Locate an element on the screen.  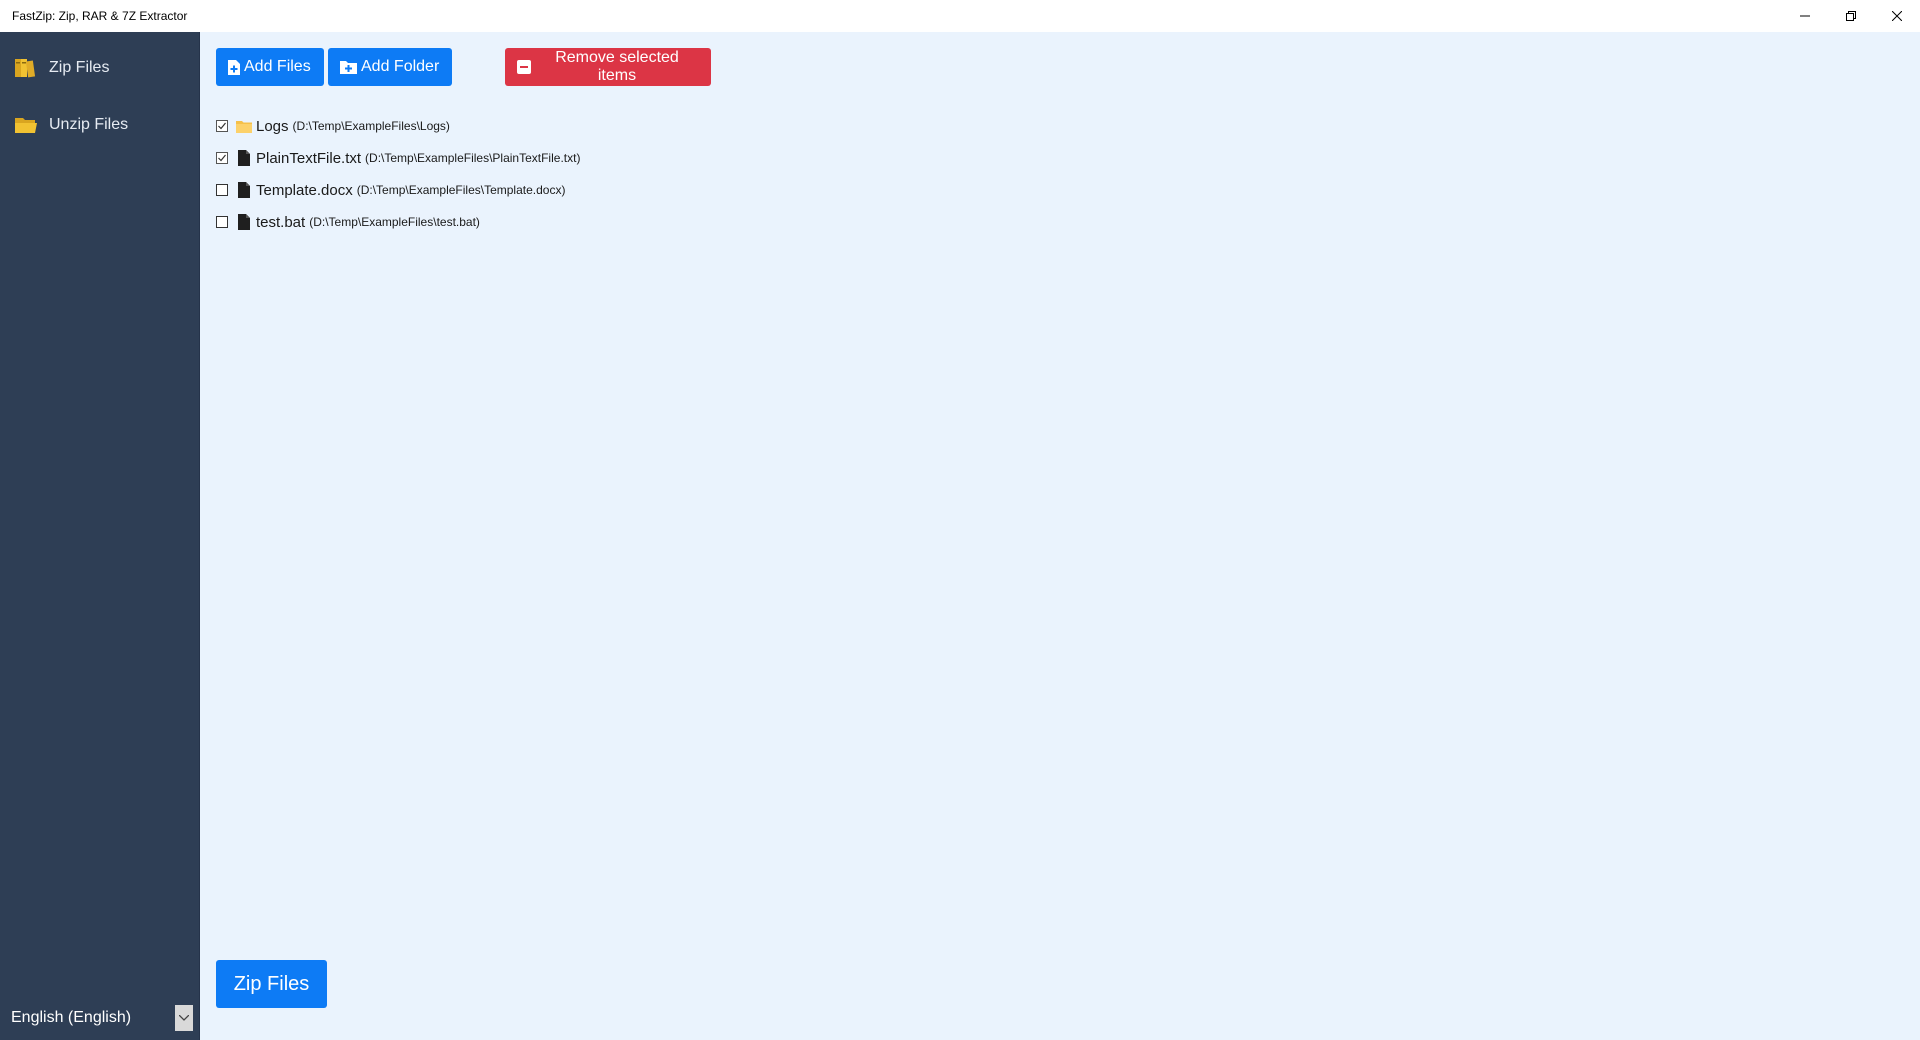
restore-button is located at coordinates (1851, 16).